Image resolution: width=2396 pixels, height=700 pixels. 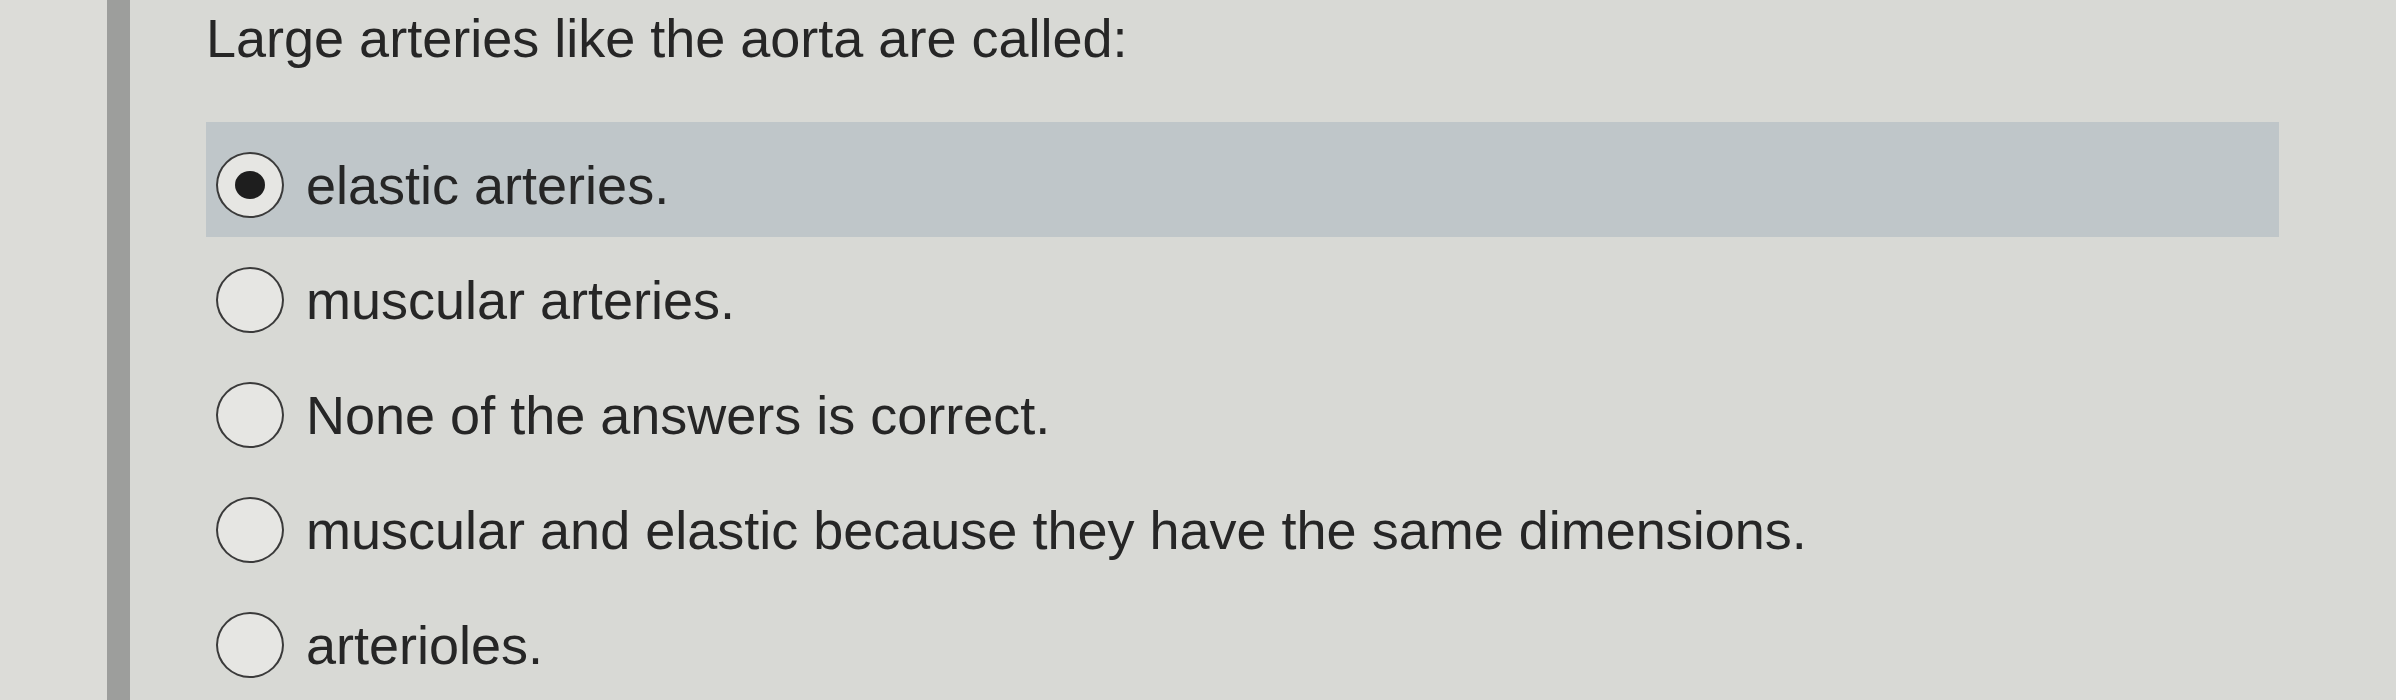 What do you see at coordinates (678, 414) in the screenshot?
I see `answer-text: None of the answers is correct.` at bounding box center [678, 414].